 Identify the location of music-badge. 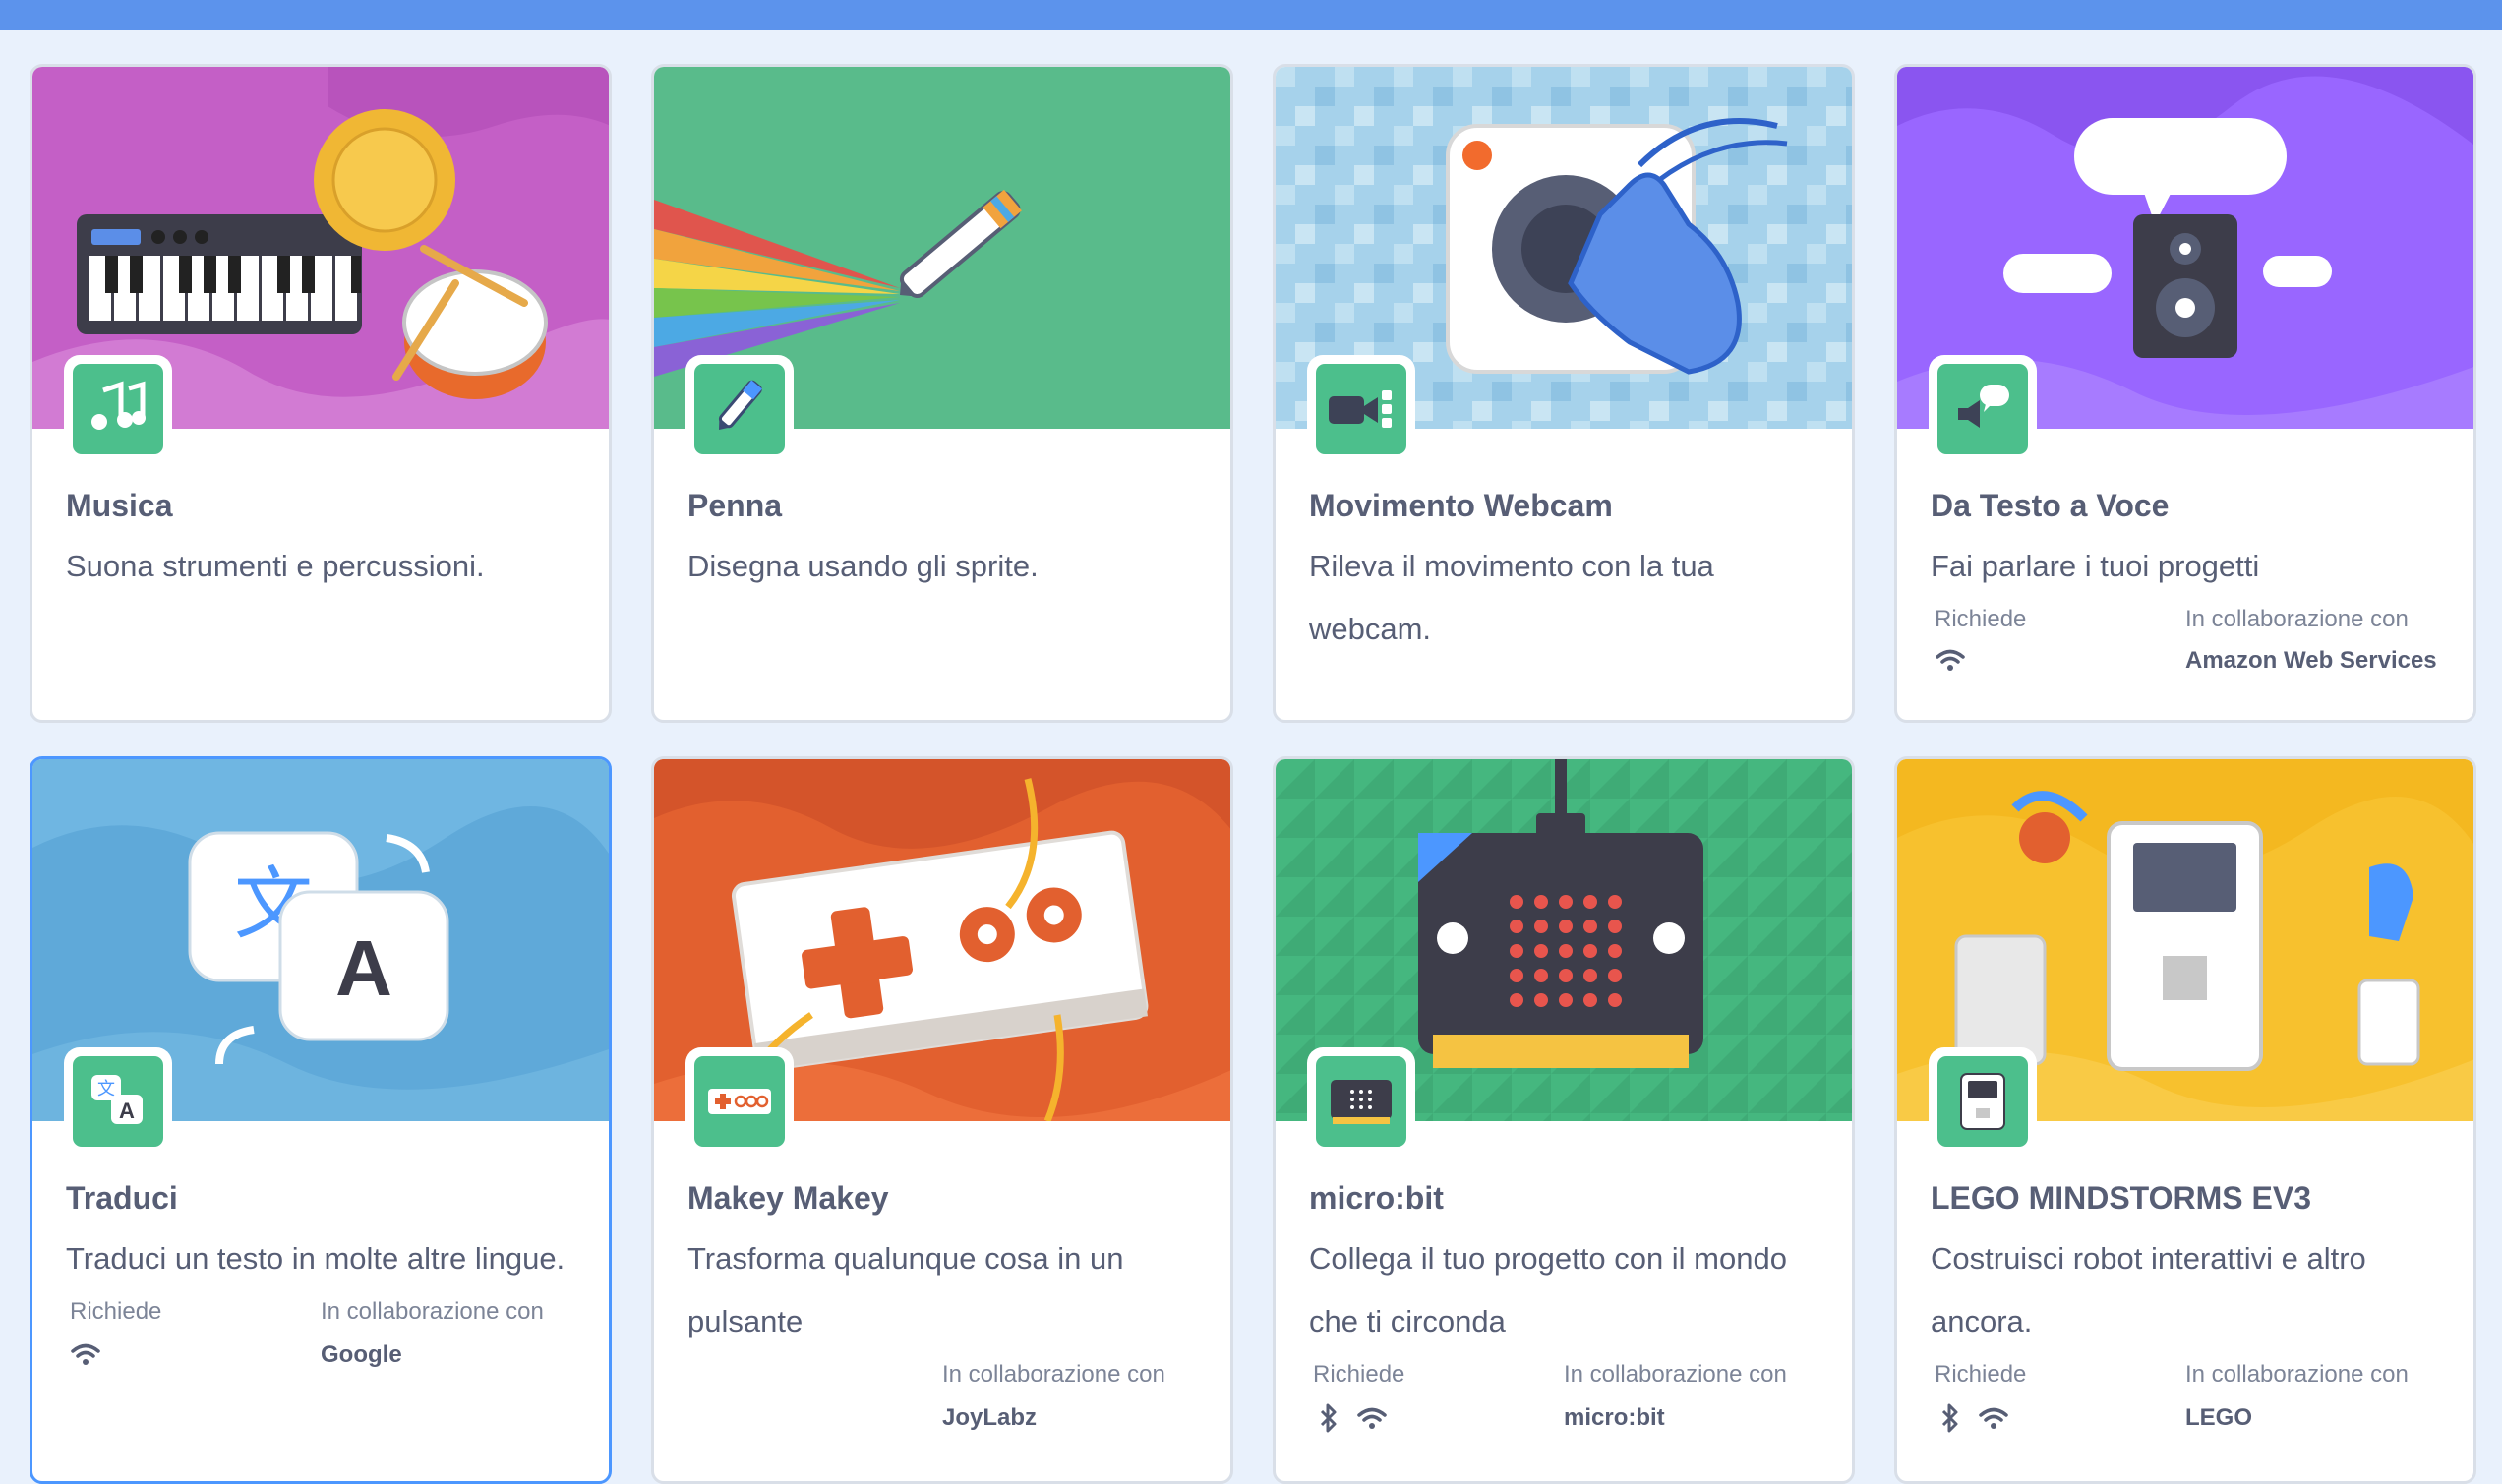
(118, 409).